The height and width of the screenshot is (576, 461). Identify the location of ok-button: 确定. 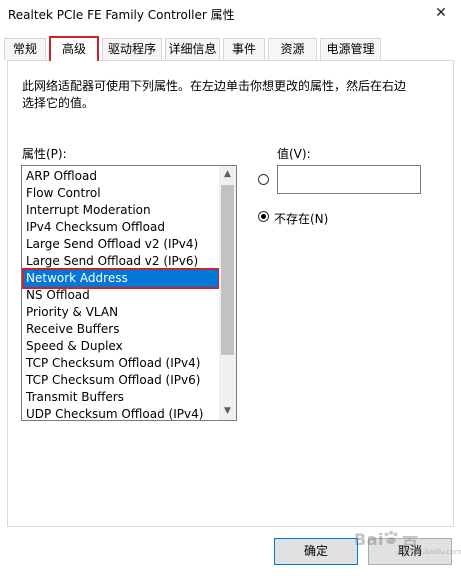
(316, 551).